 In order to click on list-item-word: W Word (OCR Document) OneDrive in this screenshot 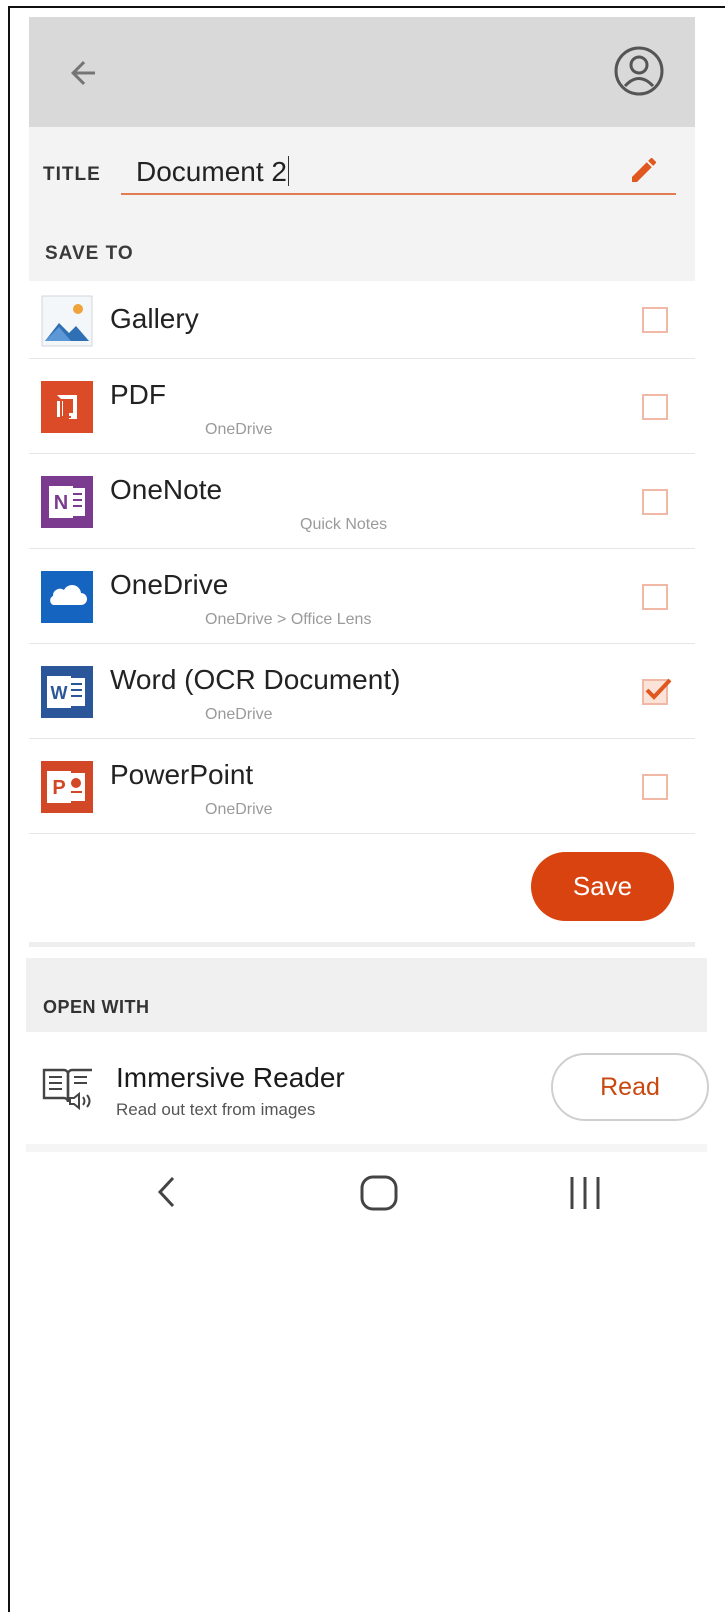, I will do `click(362, 691)`.